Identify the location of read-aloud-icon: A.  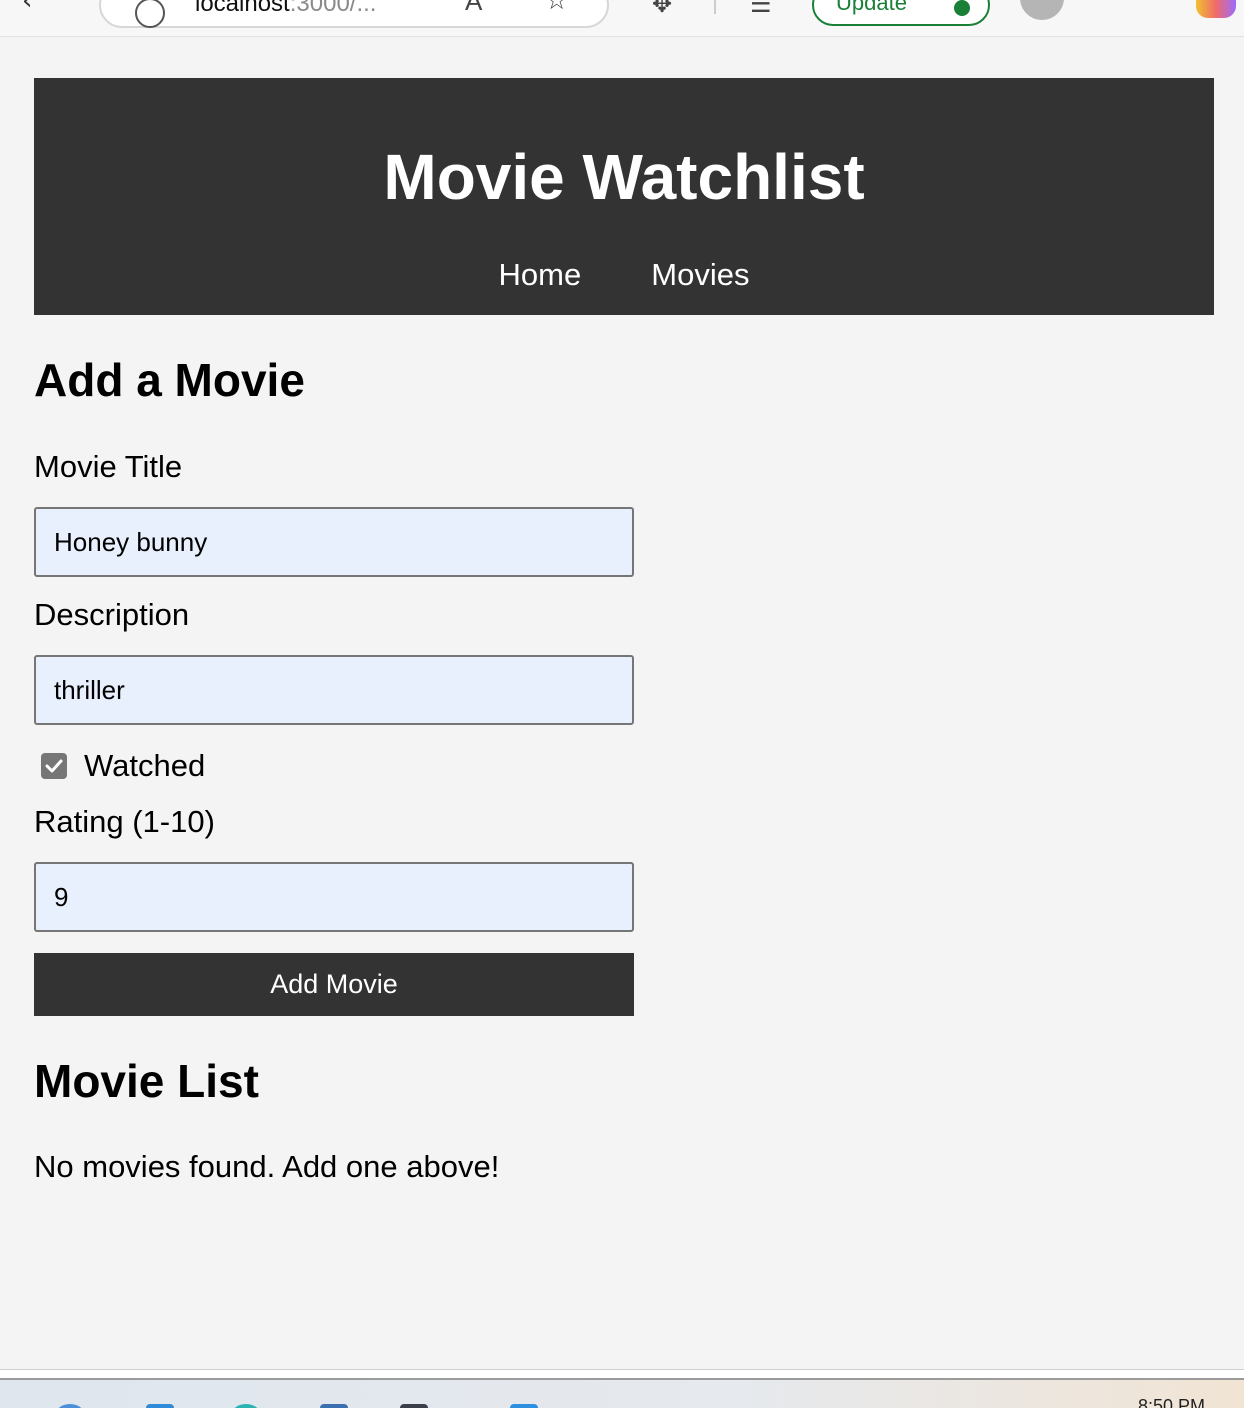
(473, 8).